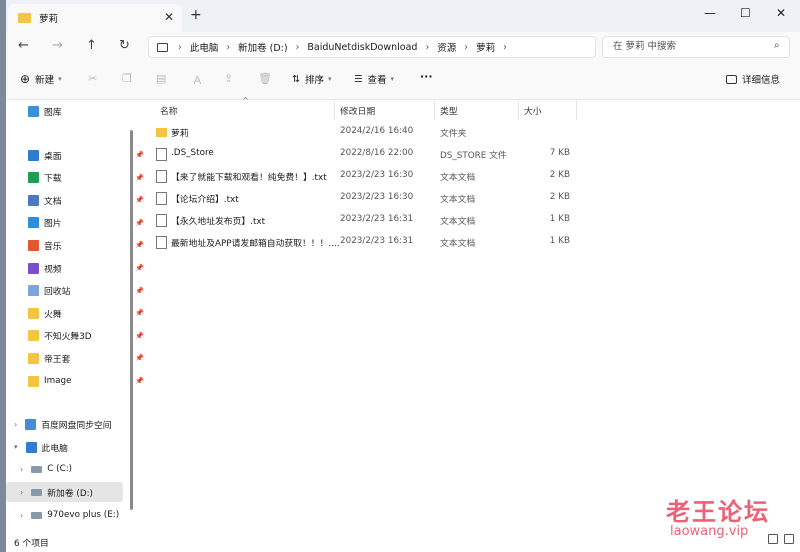  I want to click on sidebar-item-this-pc: ▾ 此电脑, so click(73, 447).